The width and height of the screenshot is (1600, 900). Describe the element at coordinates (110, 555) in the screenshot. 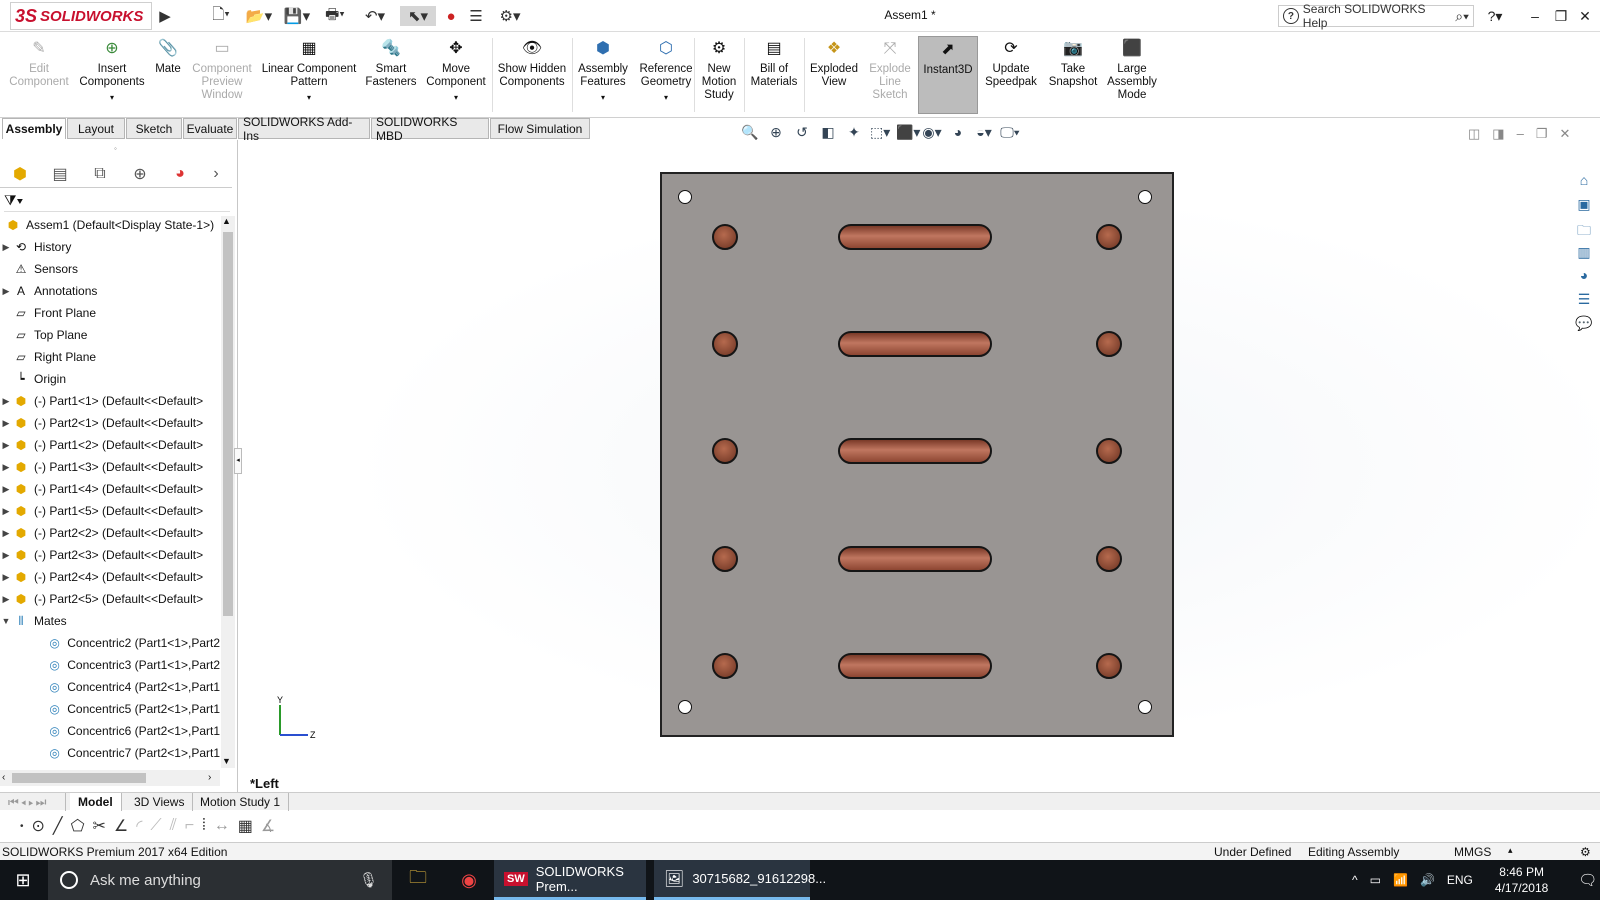

I see `tree-item: ▶ ⬢ (-) Part2<3> (Default<<Default>` at that location.